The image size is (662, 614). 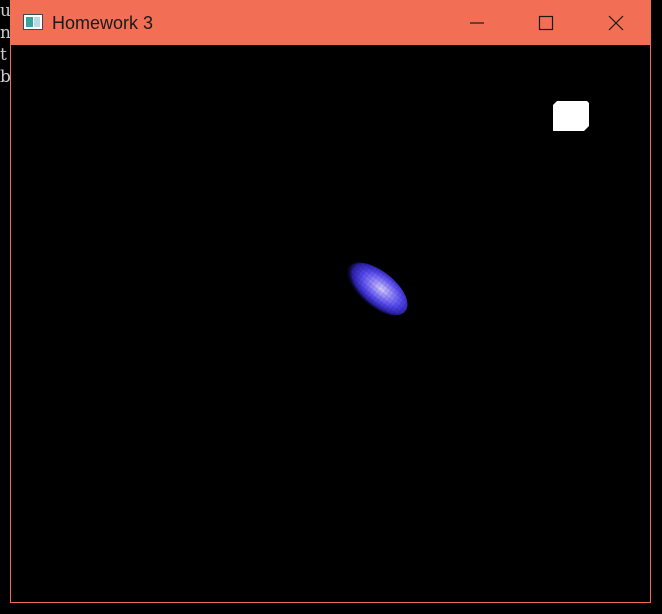 I want to click on window-title: Homework 3, so click(x=103, y=23).